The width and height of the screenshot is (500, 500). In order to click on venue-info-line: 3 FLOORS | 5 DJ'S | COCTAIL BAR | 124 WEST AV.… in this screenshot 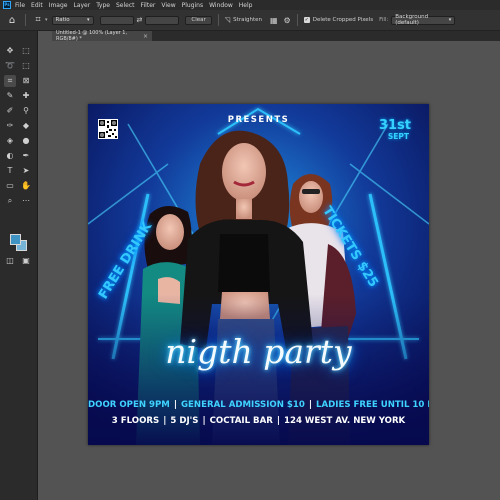, I will do `click(258, 421)`.